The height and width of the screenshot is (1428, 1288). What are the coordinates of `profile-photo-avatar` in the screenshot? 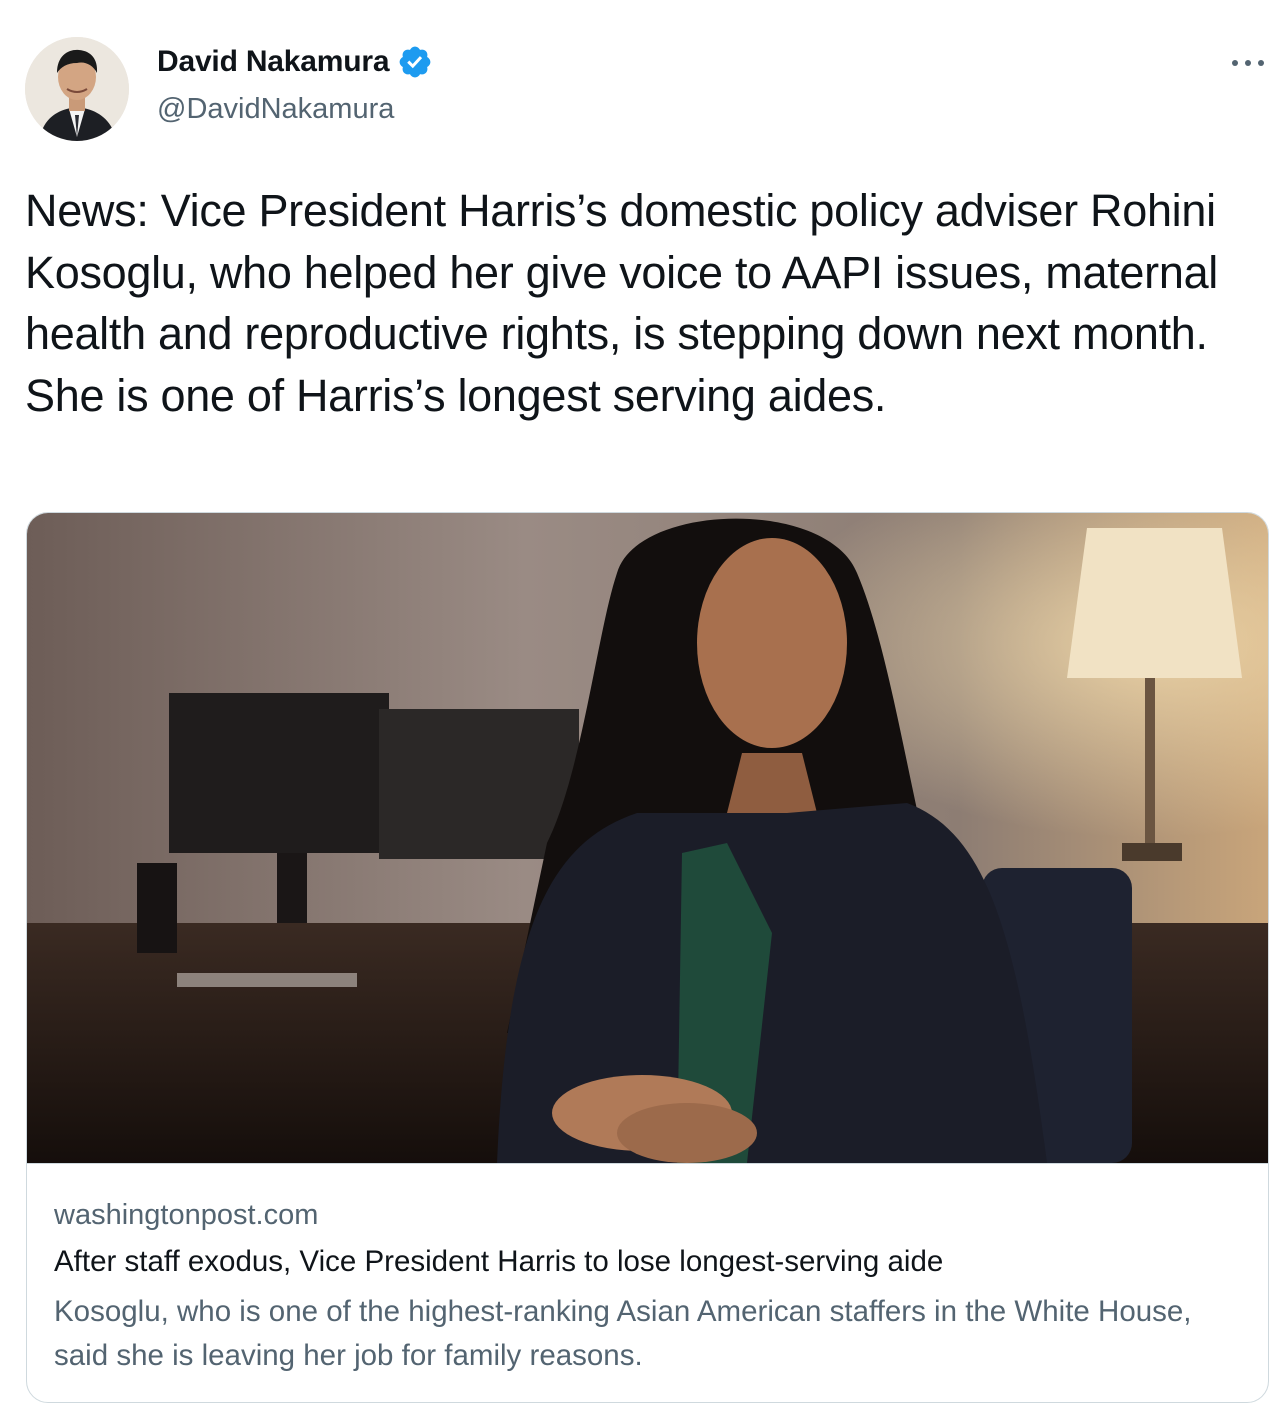 It's located at (77, 89).